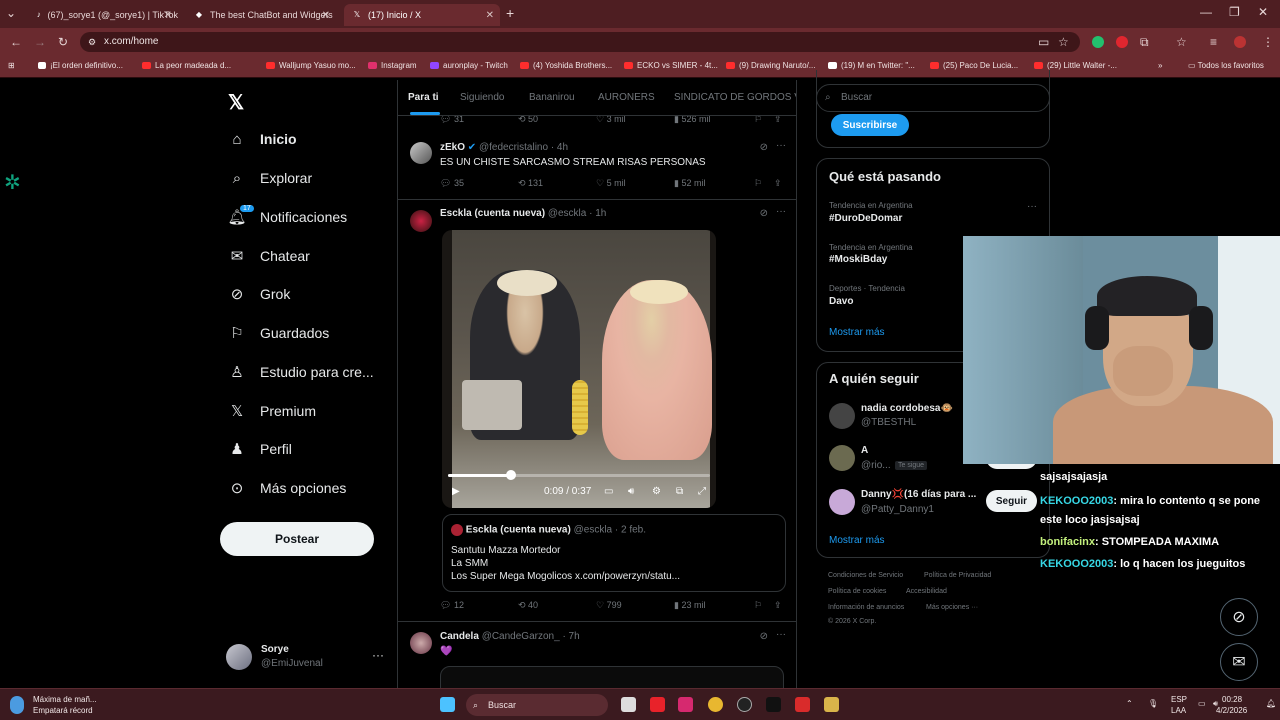  I want to click on new-tab-icon: +, so click(510, 13).